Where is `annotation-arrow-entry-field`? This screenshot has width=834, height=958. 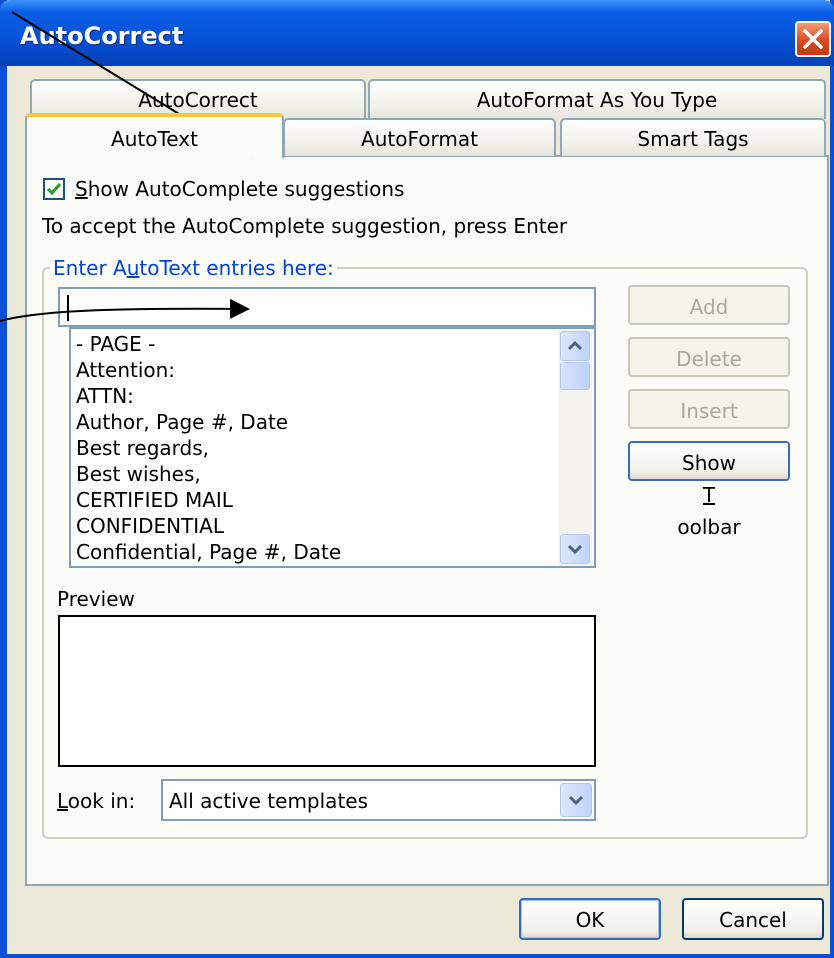 annotation-arrow-entry-field is located at coordinates (125, 310).